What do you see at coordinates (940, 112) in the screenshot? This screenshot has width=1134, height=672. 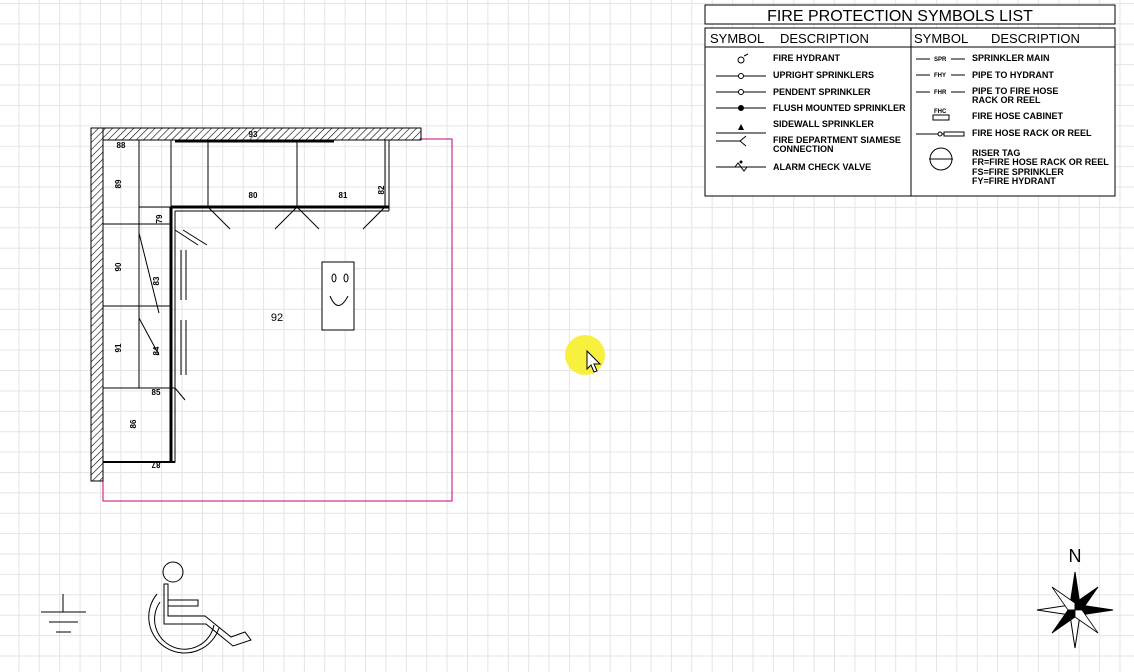 I see `sym-fhc: FHC` at bounding box center [940, 112].